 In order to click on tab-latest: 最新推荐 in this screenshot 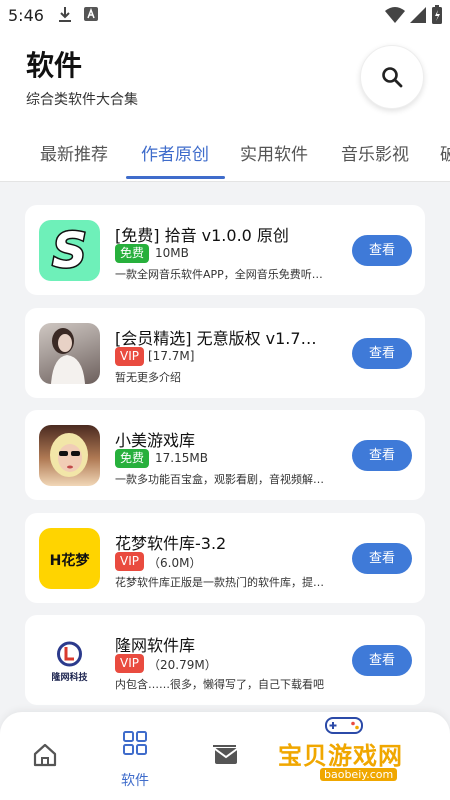, I will do `click(74, 152)`.